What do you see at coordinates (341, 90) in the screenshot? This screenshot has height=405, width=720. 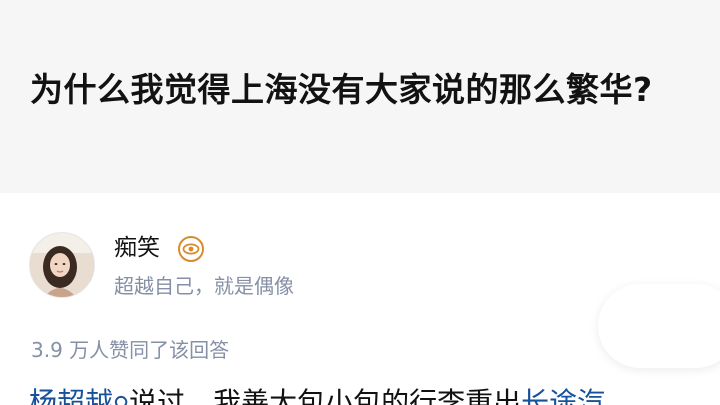 I see `question-title: 为什么我觉得上海没有大家说的那么繁华?` at bounding box center [341, 90].